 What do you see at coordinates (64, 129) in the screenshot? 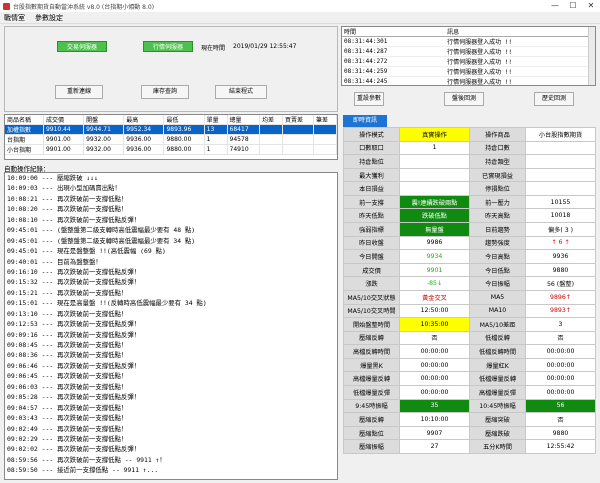
I see `grid-cell: 9910.44` at bounding box center [64, 129].